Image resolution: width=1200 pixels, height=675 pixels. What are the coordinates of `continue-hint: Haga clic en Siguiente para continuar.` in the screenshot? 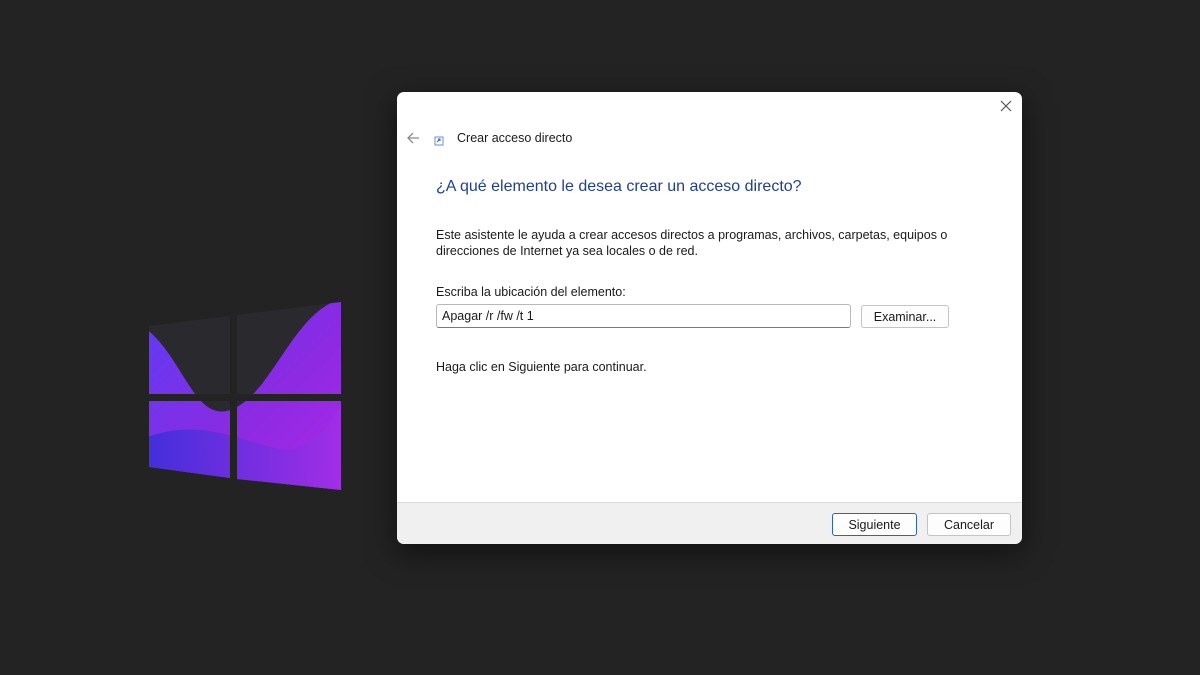 It's located at (541, 367).